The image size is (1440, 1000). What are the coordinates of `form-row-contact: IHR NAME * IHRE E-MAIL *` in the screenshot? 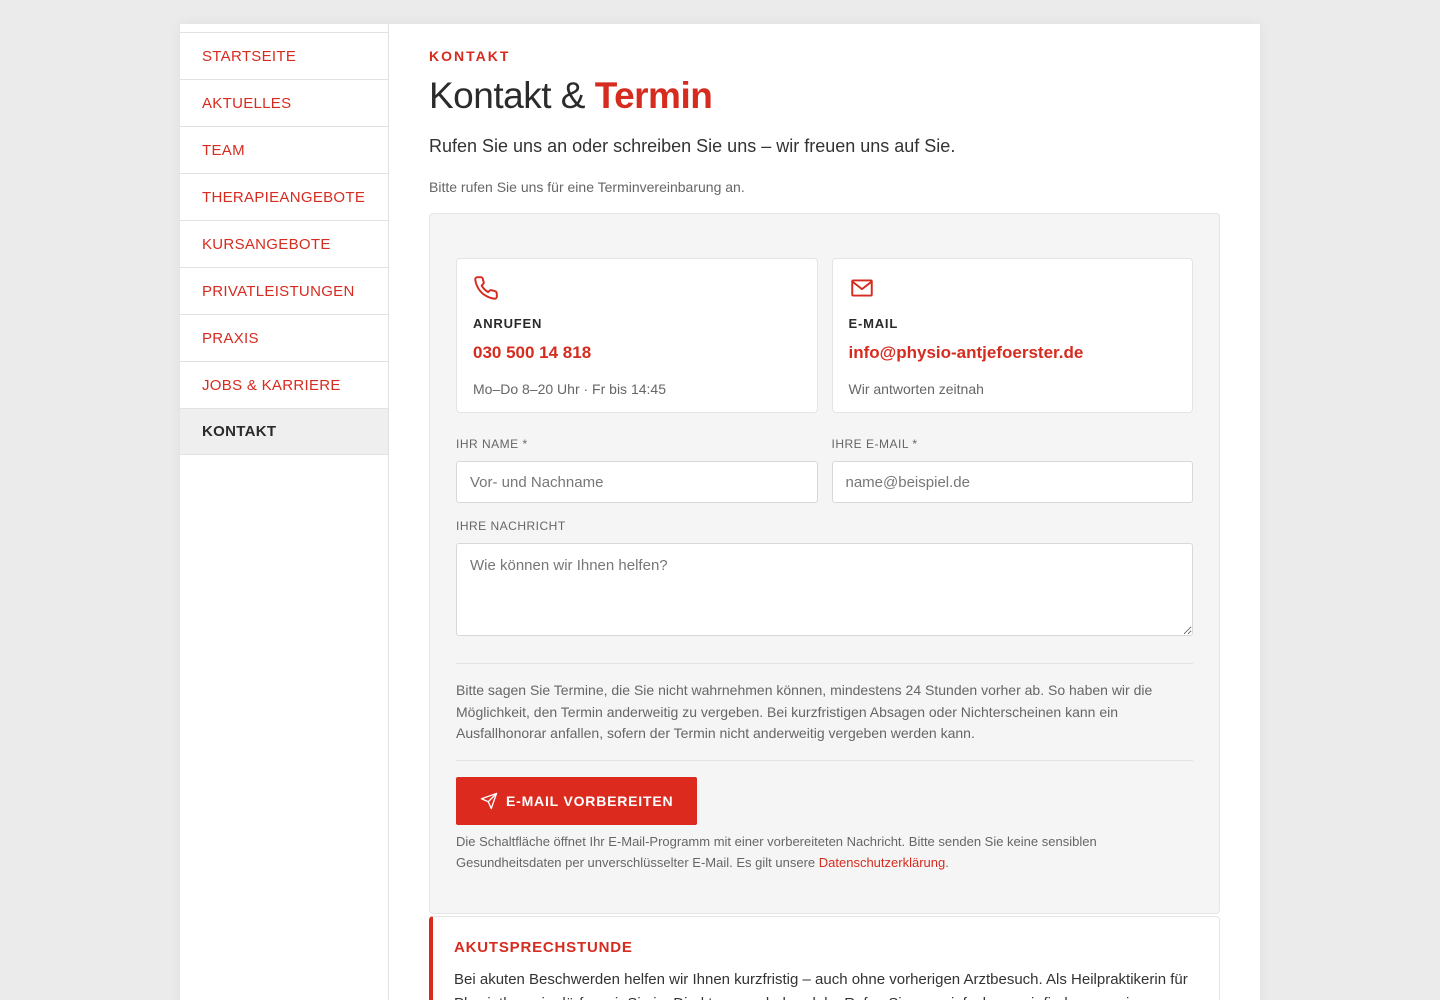 It's located at (824, 470).